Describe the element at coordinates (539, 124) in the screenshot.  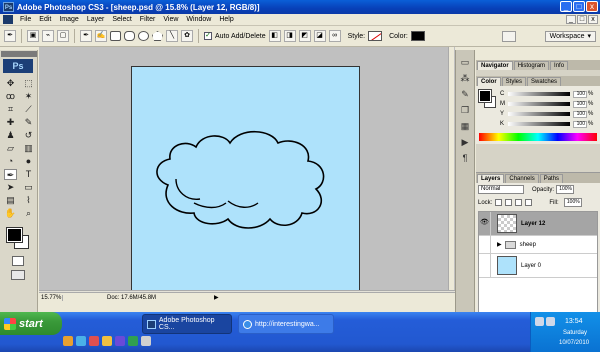
I see `black-slider` at that location.